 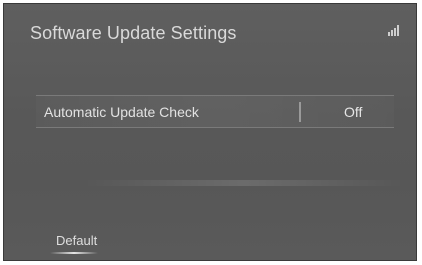 I want to click on row-divider, so click(x=300, y=112).